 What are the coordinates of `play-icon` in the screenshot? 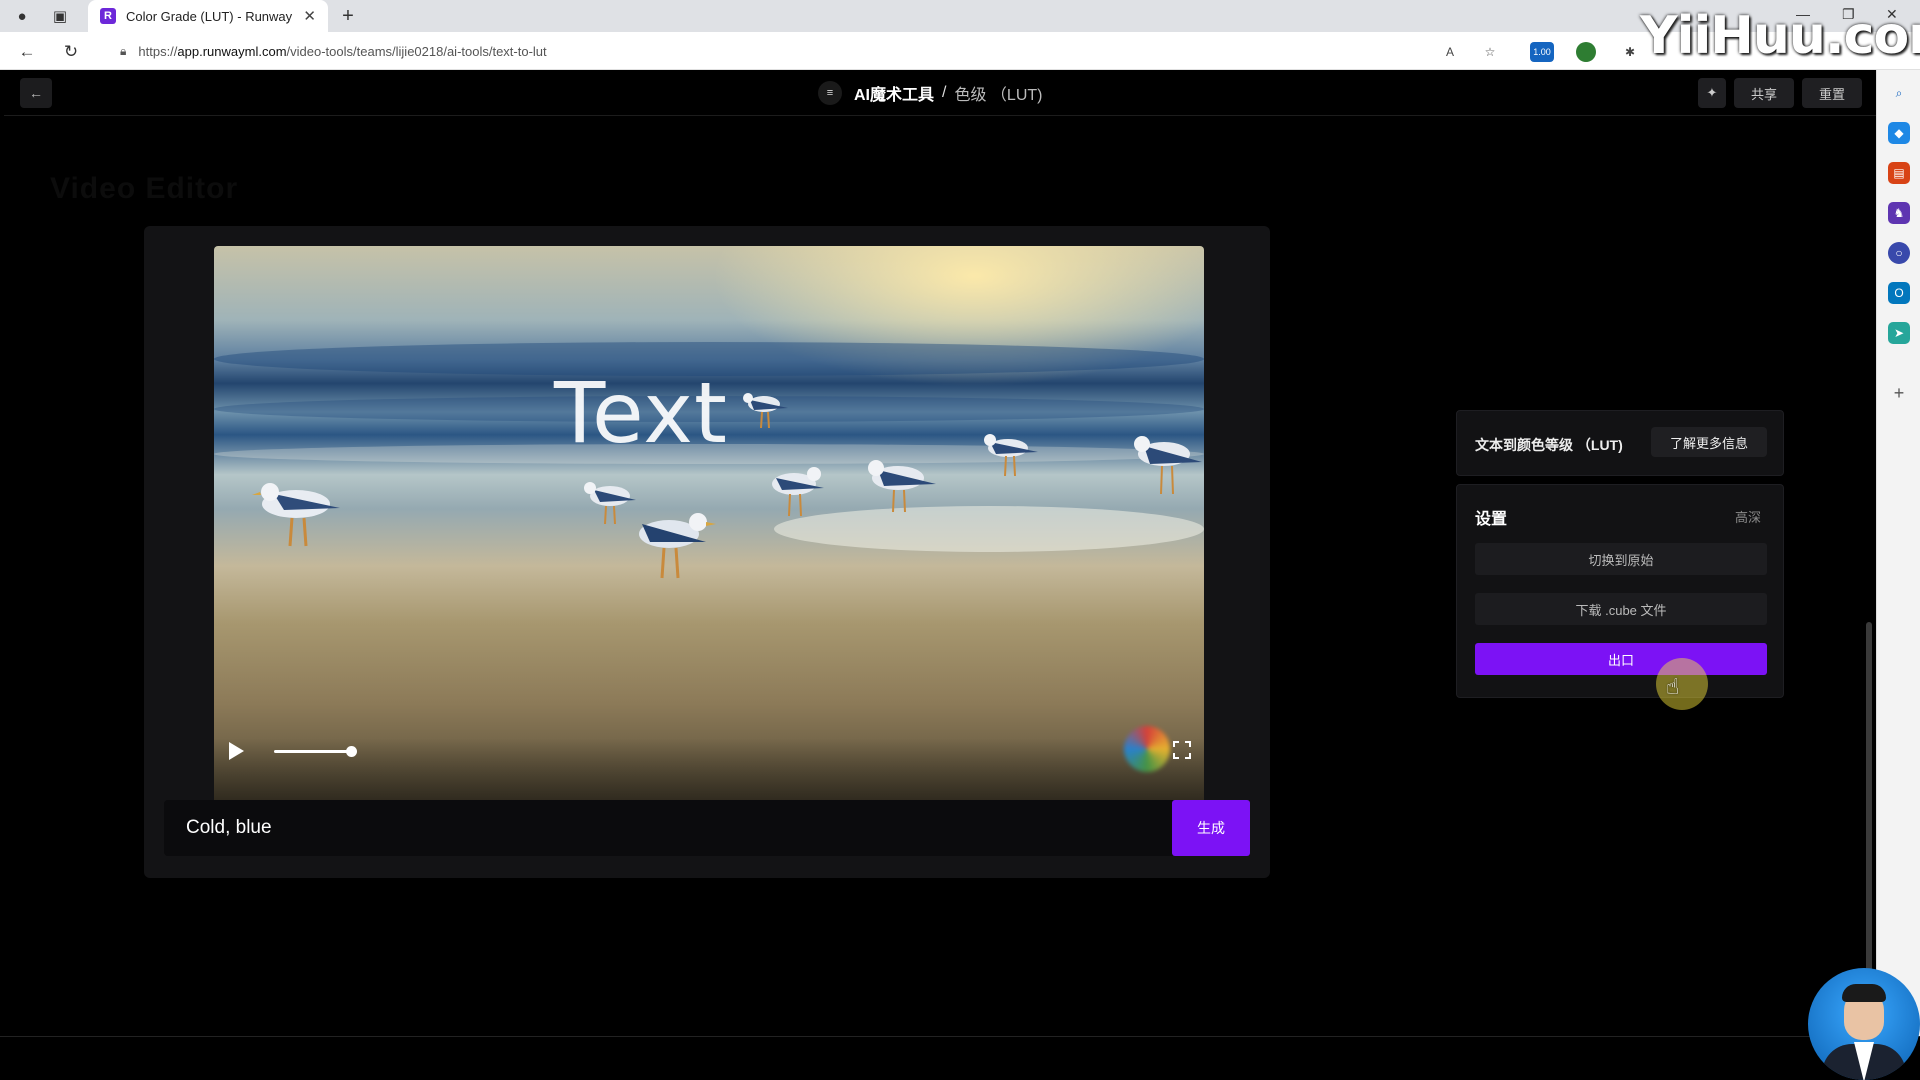 It's located at (236, 751).